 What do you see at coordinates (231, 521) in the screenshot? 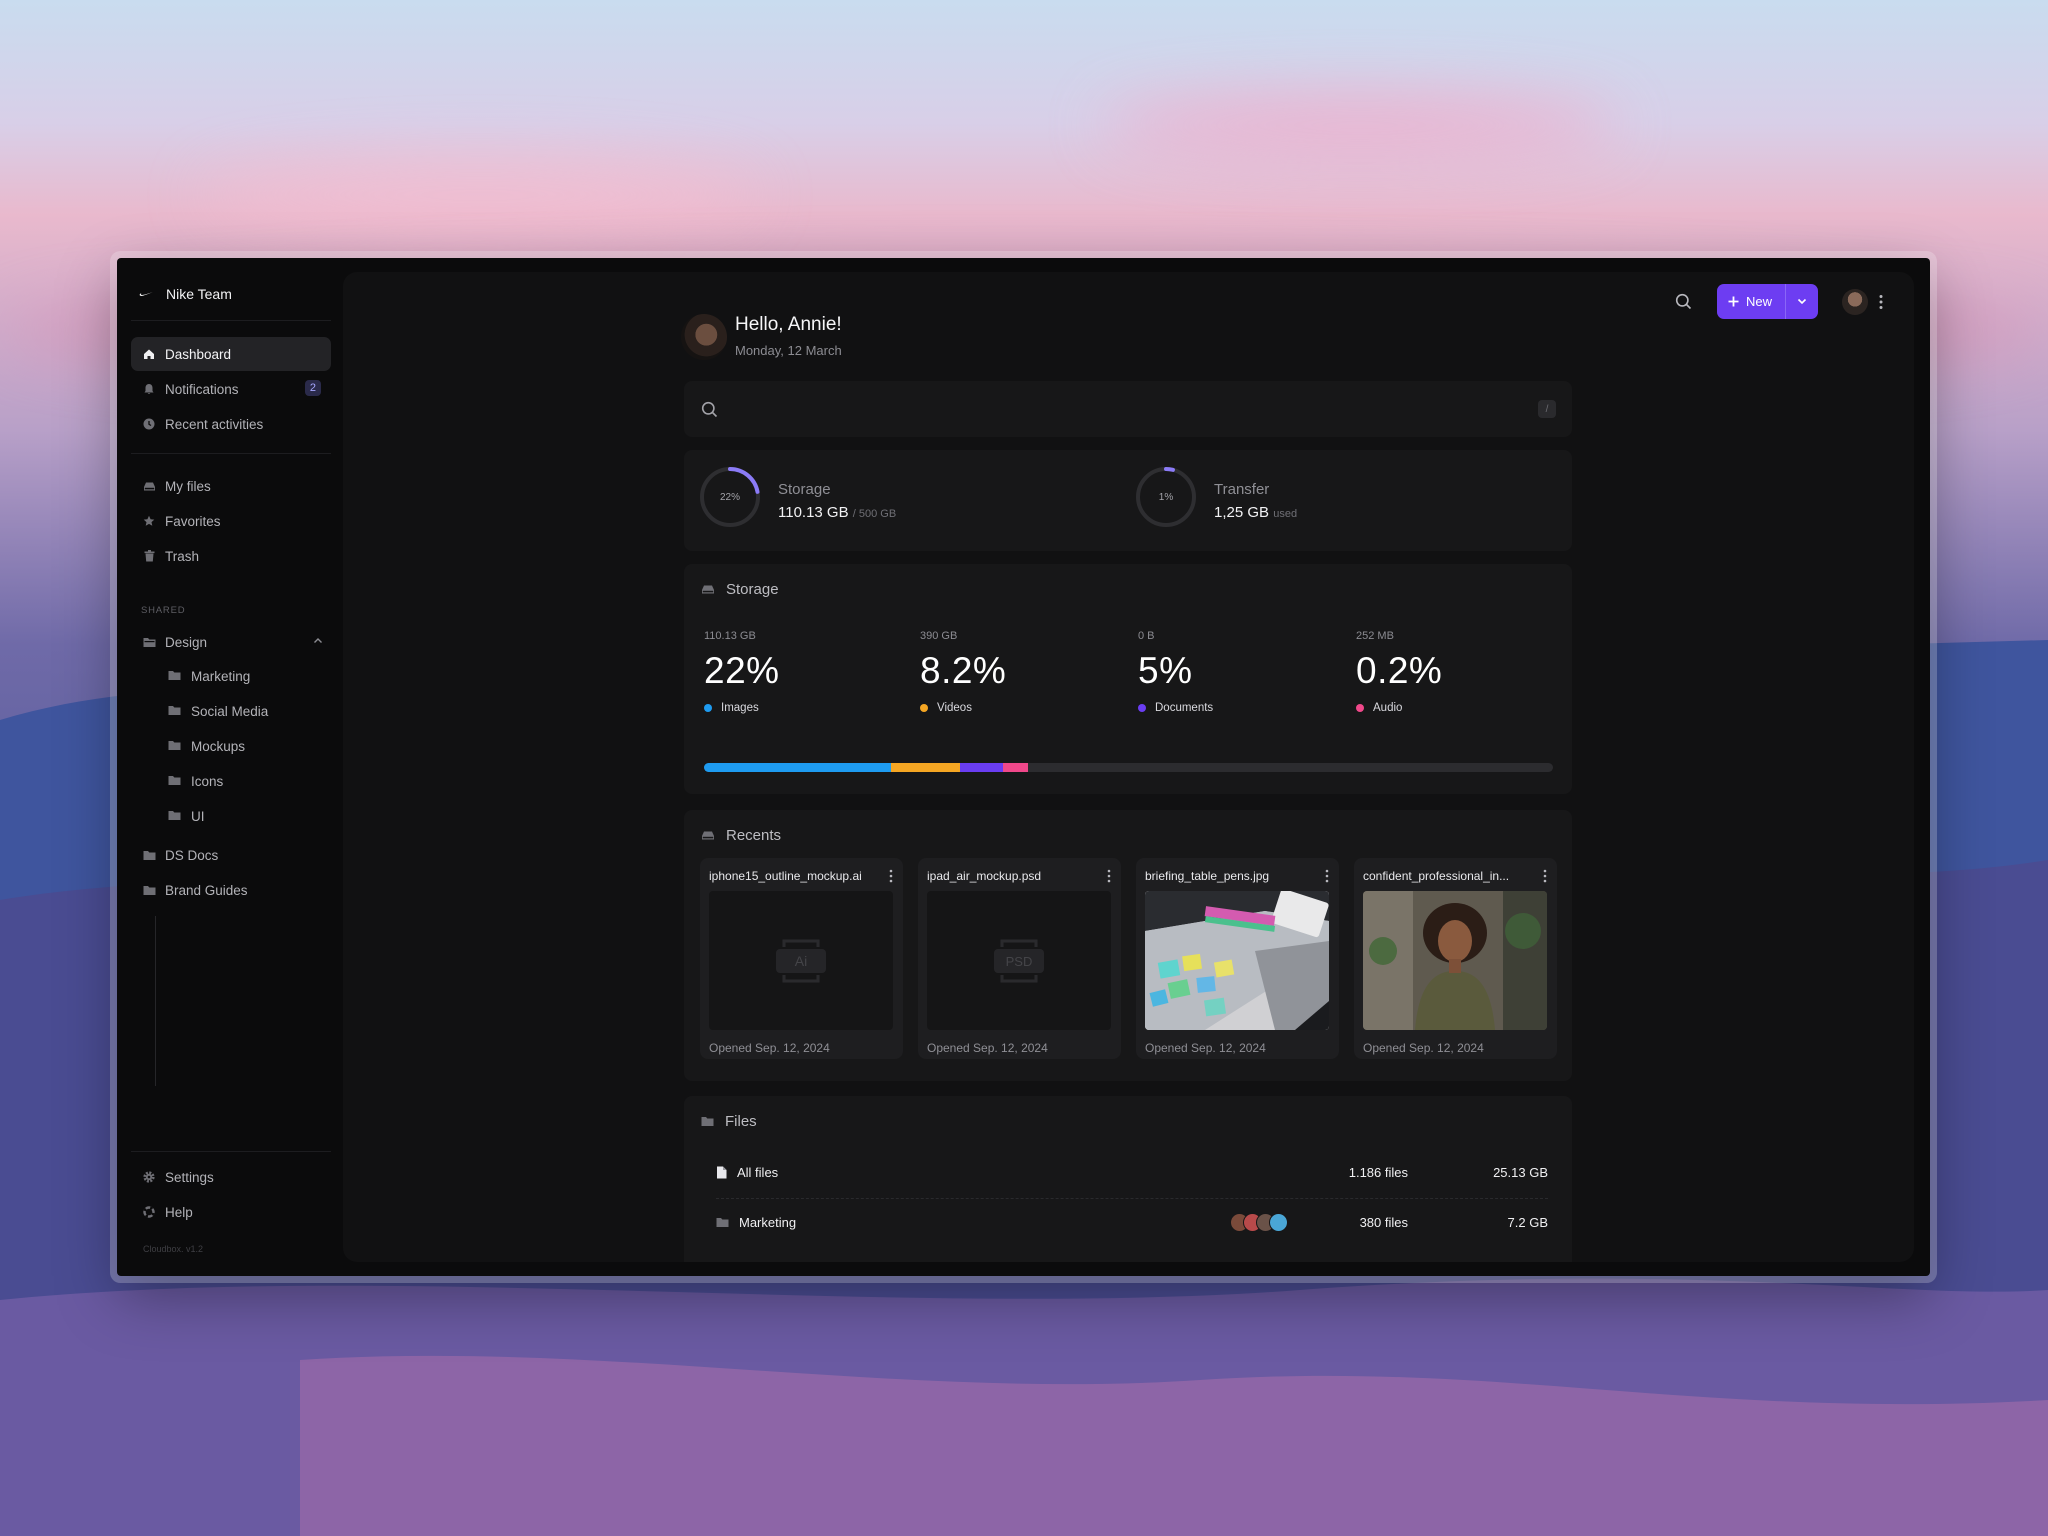
I see `sidebar-item-favorites: Favorites` at bounding box center [231, 521].